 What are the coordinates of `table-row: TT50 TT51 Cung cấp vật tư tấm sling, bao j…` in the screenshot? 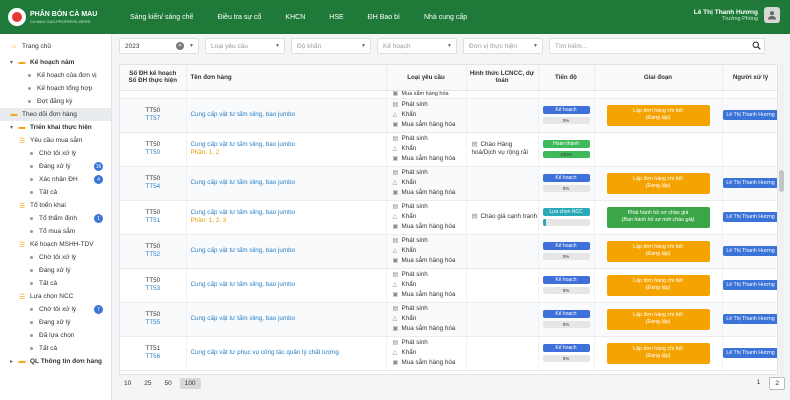 It's located at (448, 217).